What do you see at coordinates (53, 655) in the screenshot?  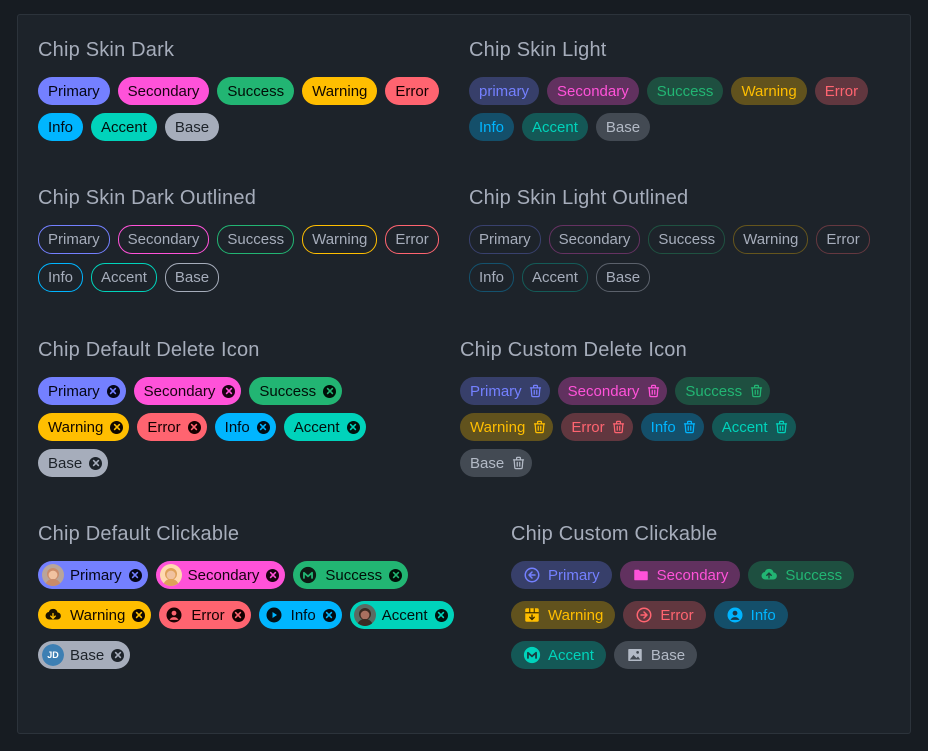 I see `initials-avatar: JD` at bounding box center [53, 655].